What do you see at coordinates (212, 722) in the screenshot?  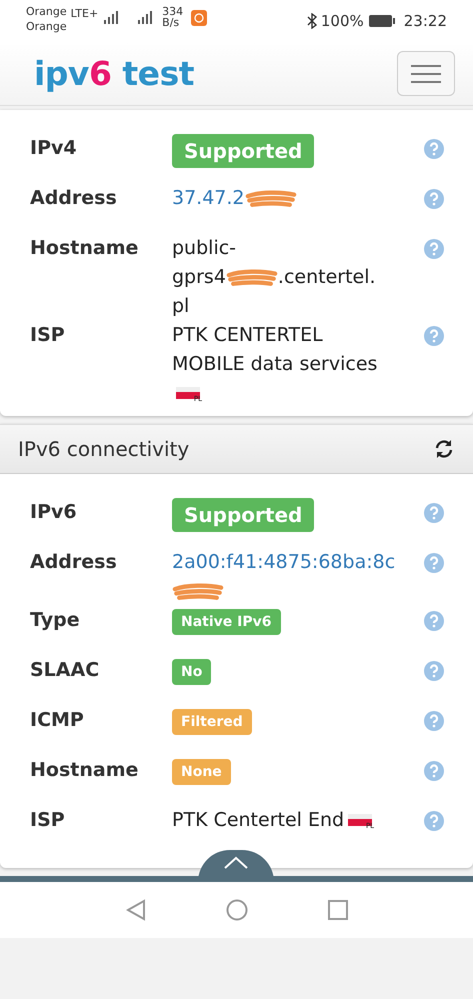 I see `status-badge: Filtered` at bounding box center [212, 722].